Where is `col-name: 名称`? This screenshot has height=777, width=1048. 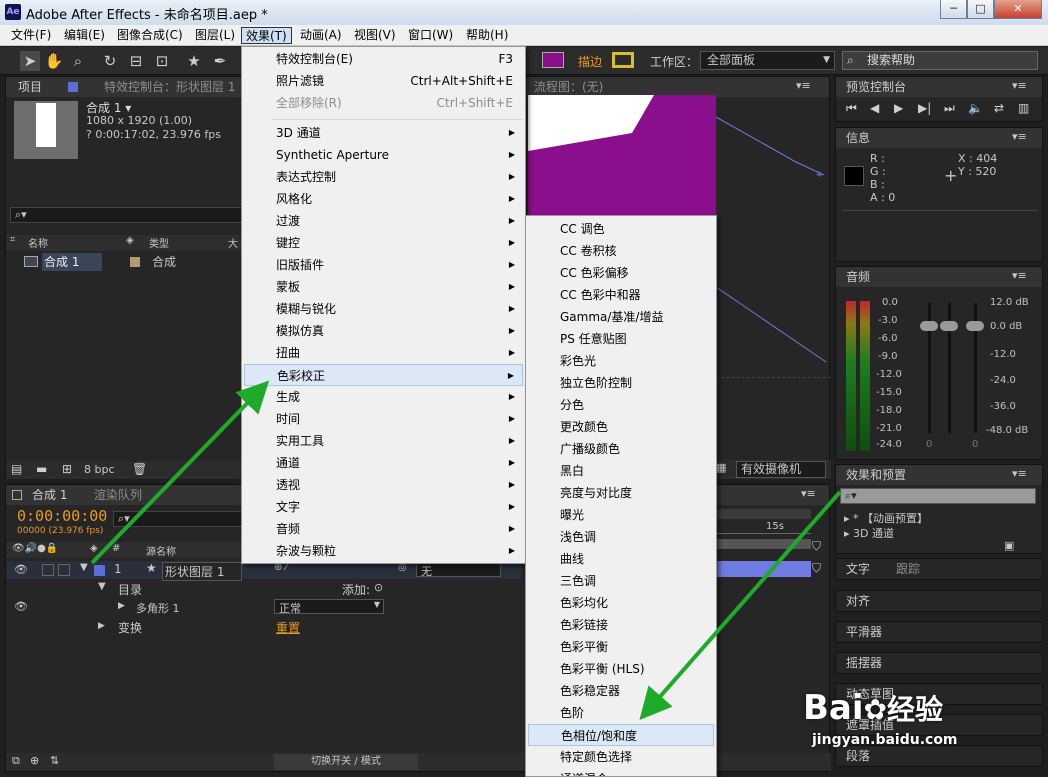 col-name: 名称 is located at coordinates (38, 242).